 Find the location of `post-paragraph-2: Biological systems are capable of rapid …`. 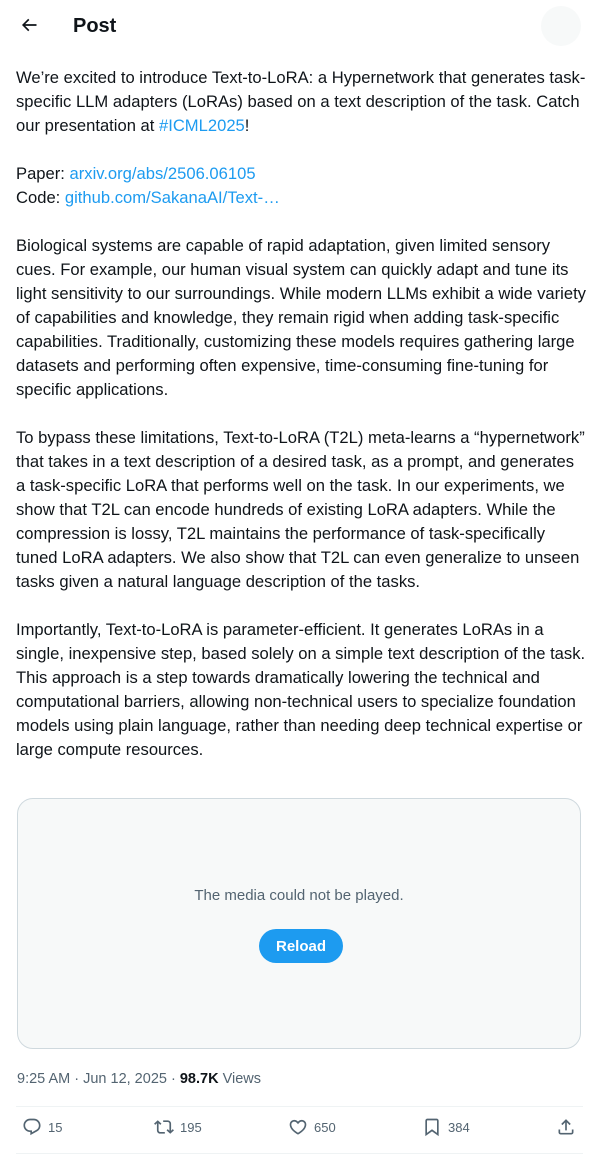

post-paragraph-2: Biological systems are capable of rapid … is located at coordinates (301, 317).